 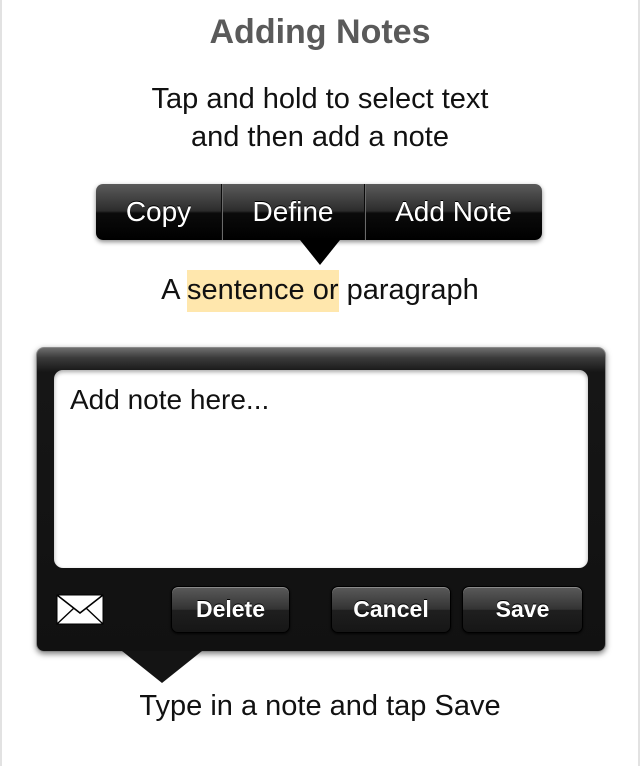 I want to click on text-selection-menu: Copy Define Add Note, so click(x=319, y=212).